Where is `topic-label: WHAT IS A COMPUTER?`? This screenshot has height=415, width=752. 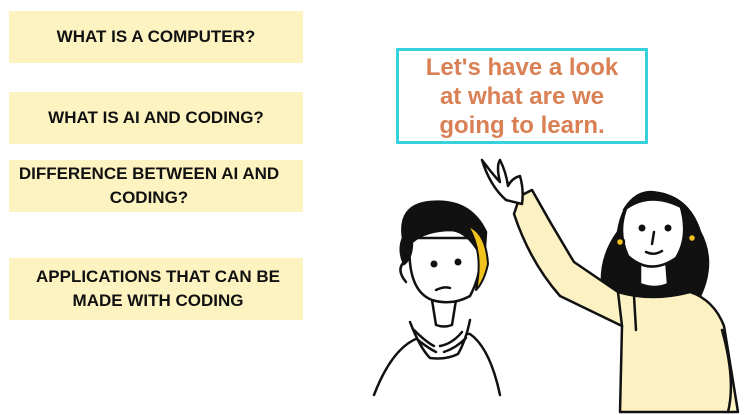 topic-label: WHAT IS A COMPUTER? is located at coordinates (156, 36).